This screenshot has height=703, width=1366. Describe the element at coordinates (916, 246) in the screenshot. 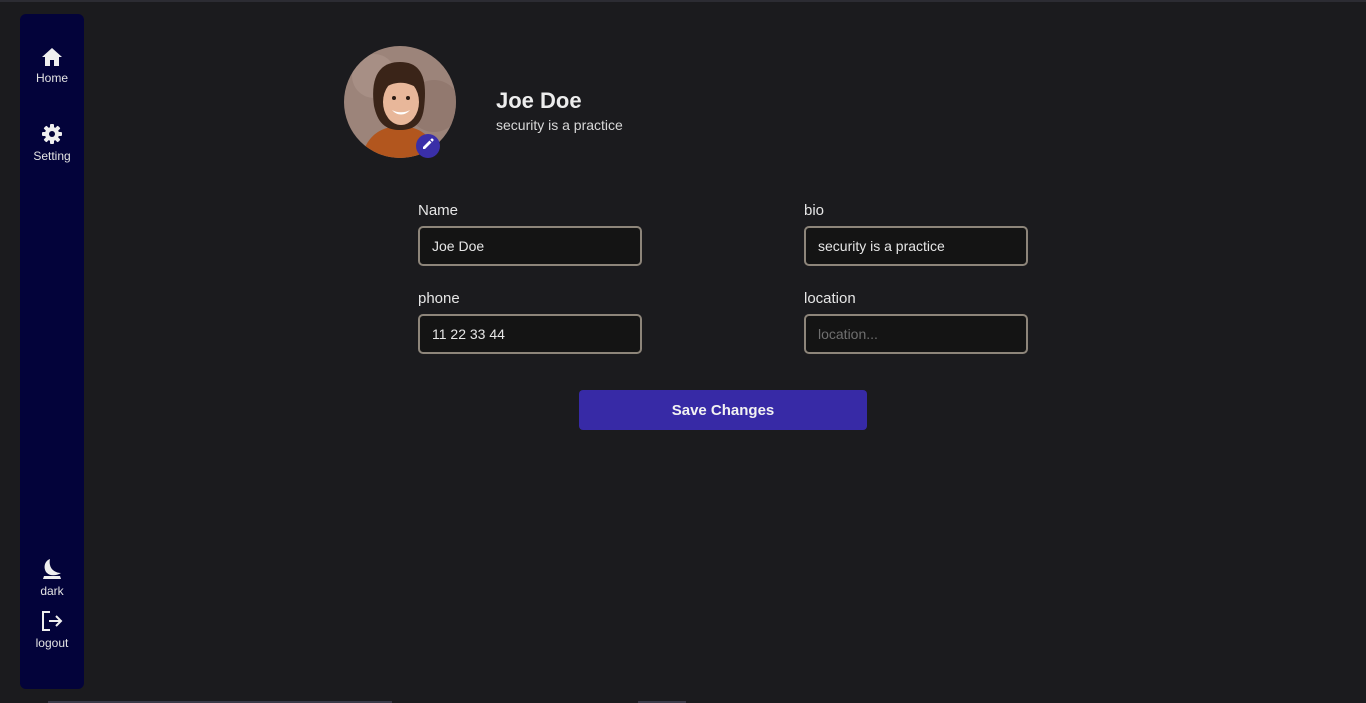

I see `bio-field` at that location.